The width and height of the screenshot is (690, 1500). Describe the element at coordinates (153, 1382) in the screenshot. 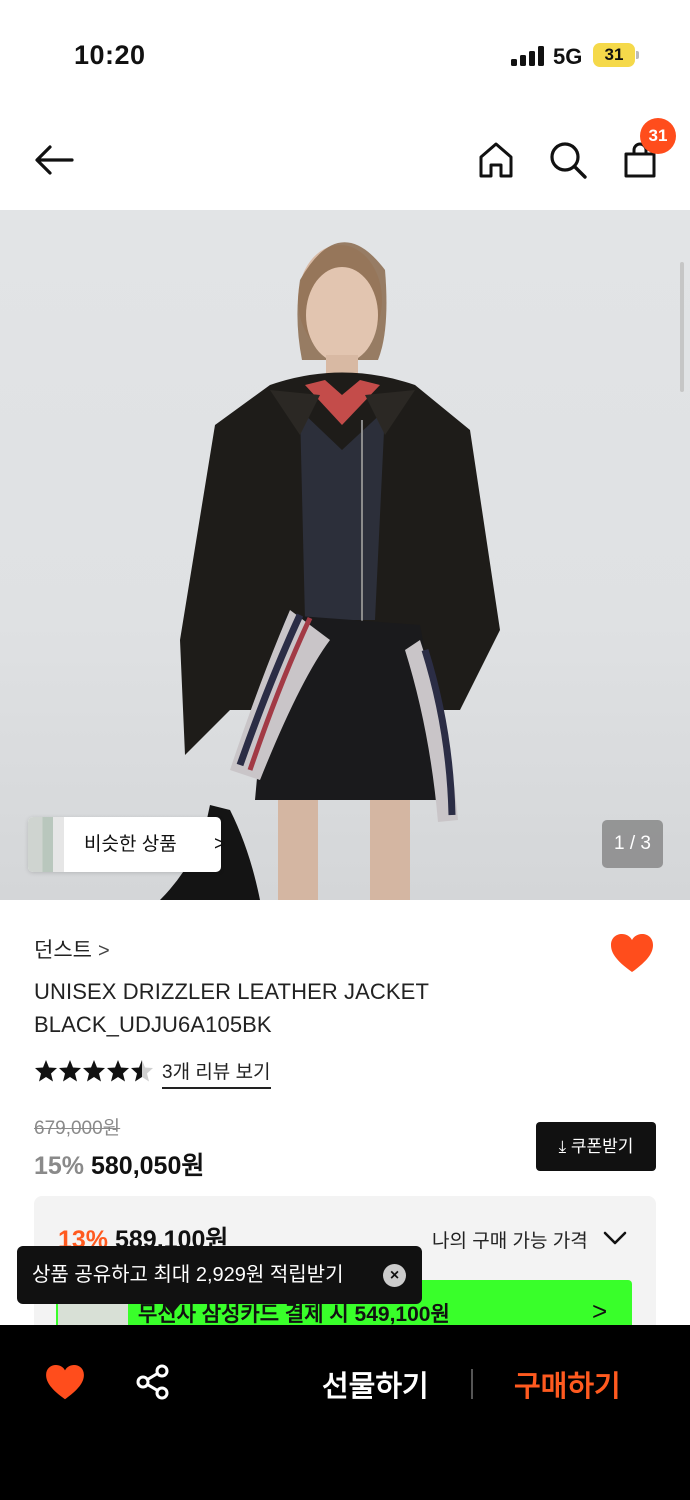

I see `share-icon` at that location.